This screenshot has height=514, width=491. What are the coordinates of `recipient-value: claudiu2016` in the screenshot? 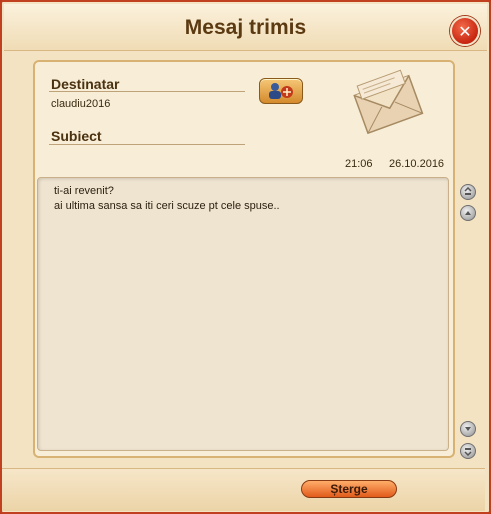 It's located at (81, 104).